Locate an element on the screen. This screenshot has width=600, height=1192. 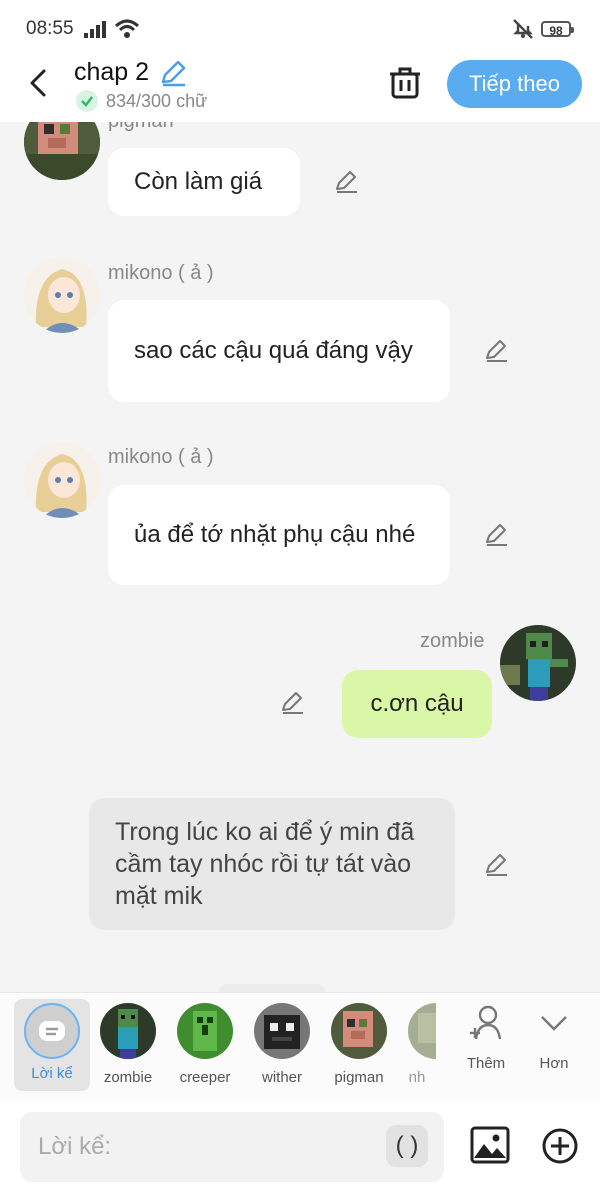
my-message-bubble: c.ơn cậu is located at coordinates (417, 704).